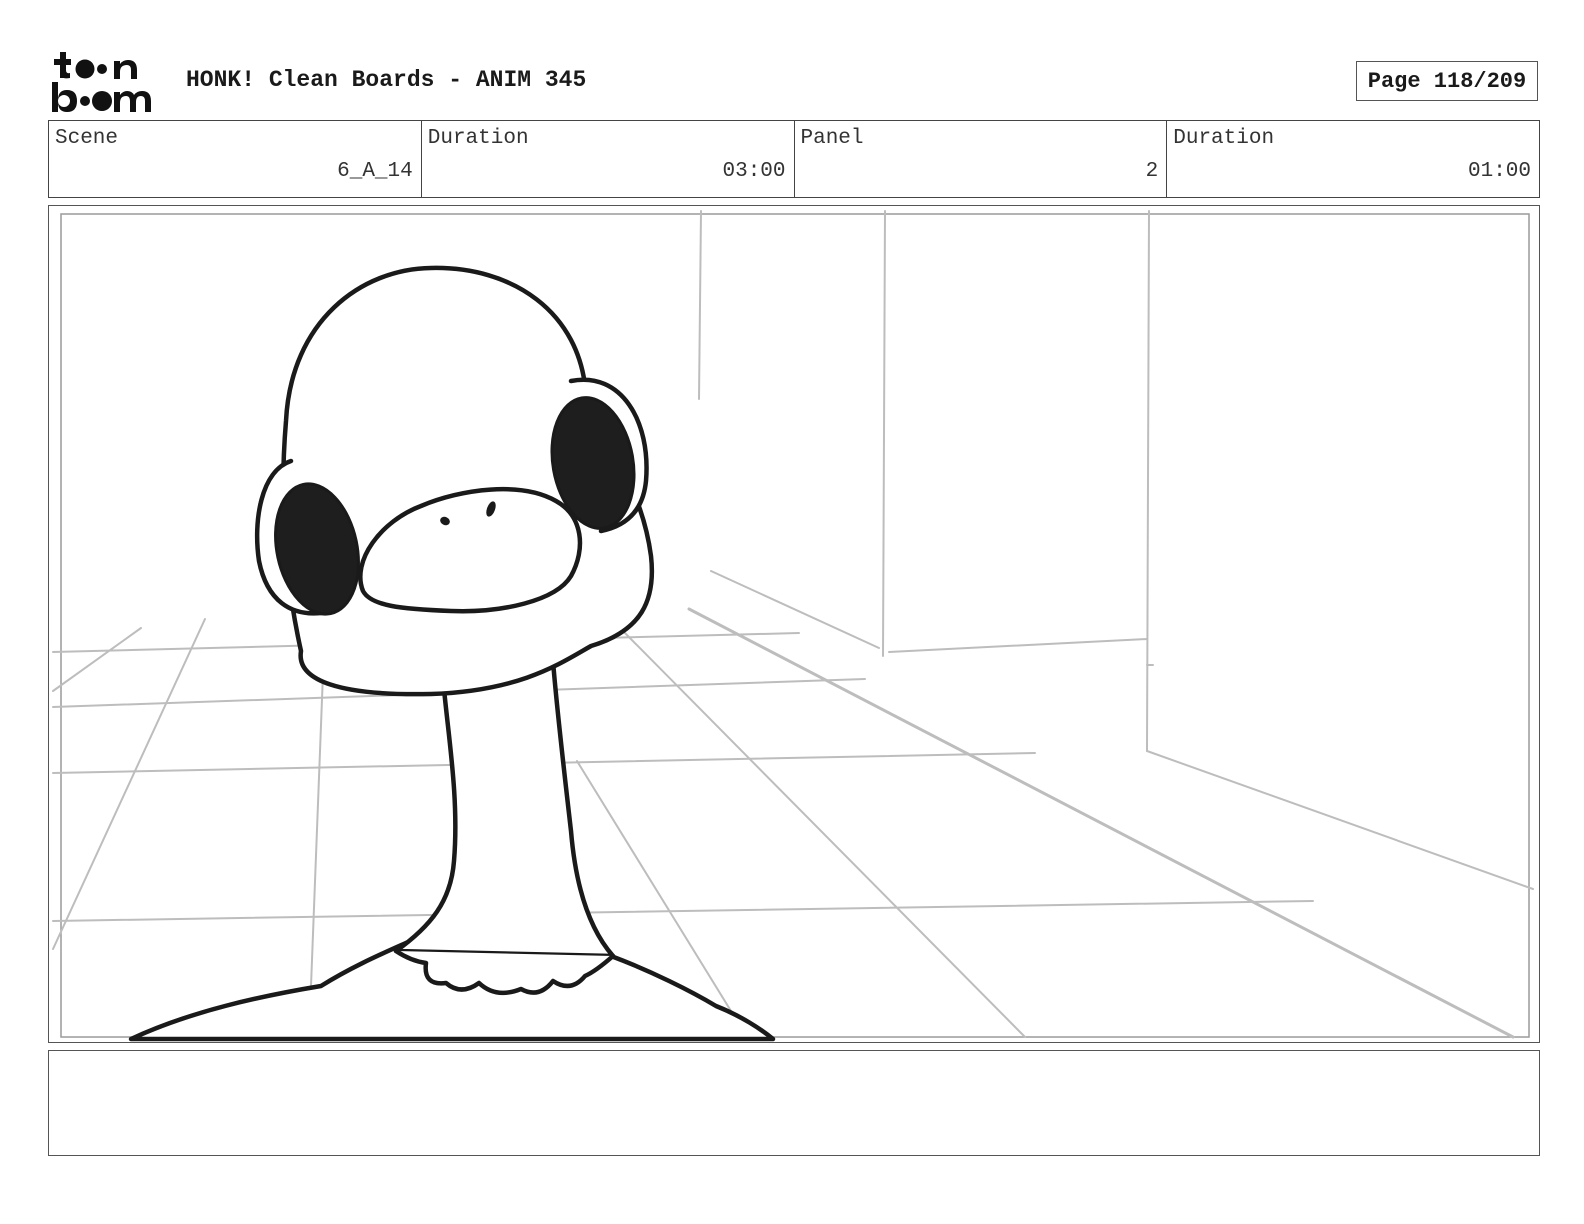 This screenshot has width=1584, height=1224. What do you see at coordinates (235, 159) in the screenshot?
I see `scene-cell: Scene 6_A_14` at bounding box center [235, 159].